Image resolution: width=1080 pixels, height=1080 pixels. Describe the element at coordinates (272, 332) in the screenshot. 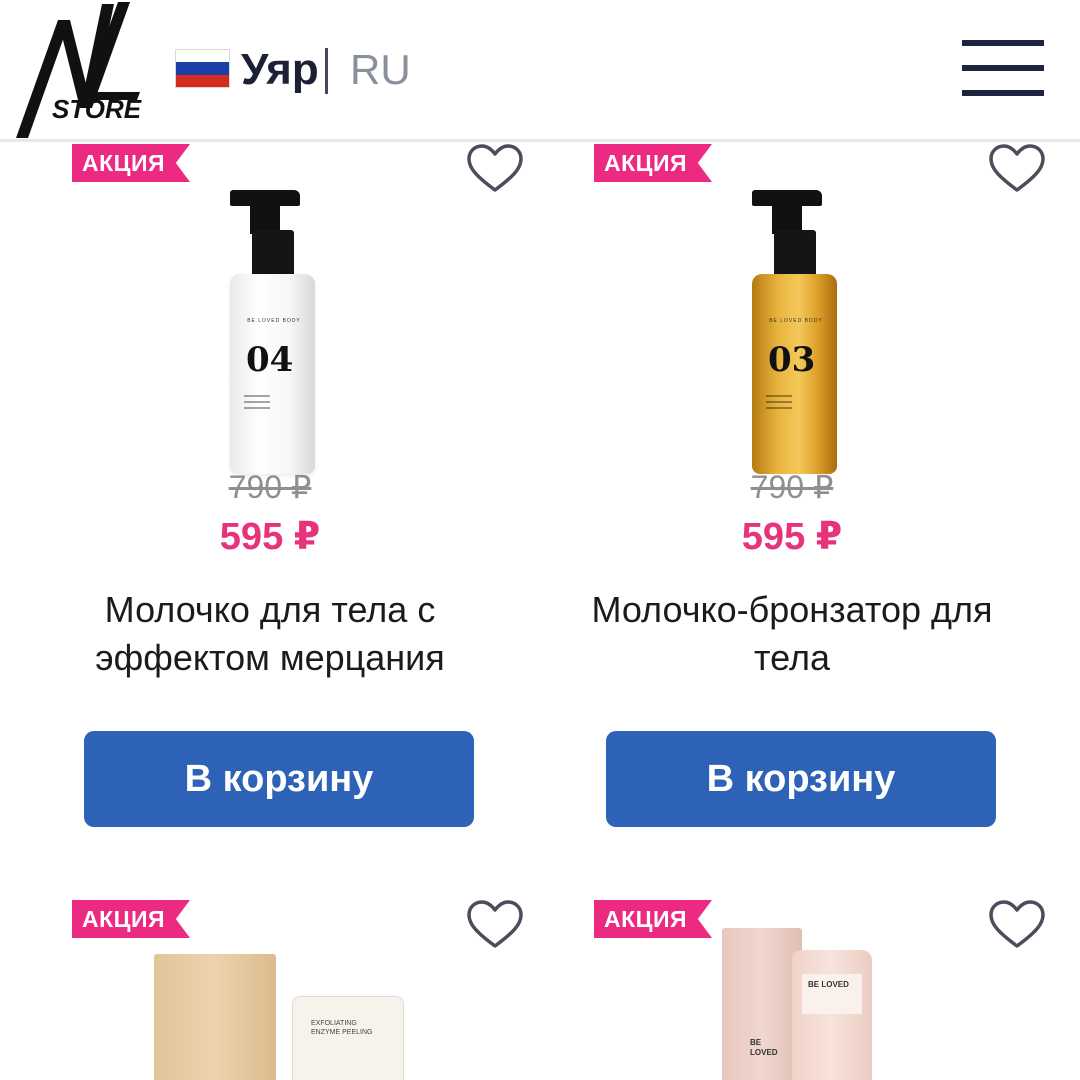

I see `product-image: BE LOVED BODY 04` at that location.